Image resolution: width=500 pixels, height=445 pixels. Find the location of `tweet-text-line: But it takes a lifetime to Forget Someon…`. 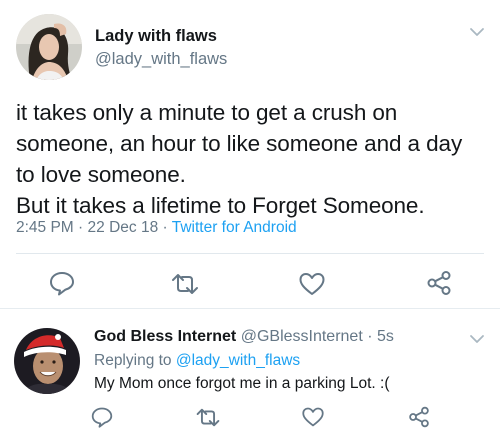

tweet-text-line: But it takes a lifetime to Forget Someon… is located at coordinates (220, 205).